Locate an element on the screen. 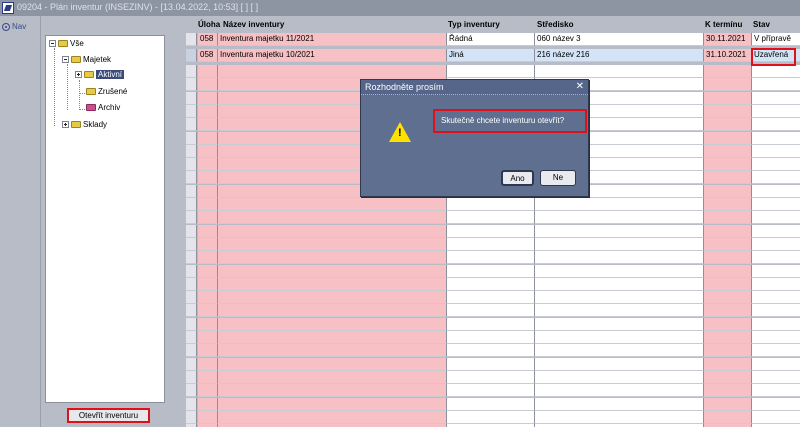 The height and width of the screenshot is (427, 800). cell-nazev: Inventura majetku 10/2021 is located at coordinates (332, 55).